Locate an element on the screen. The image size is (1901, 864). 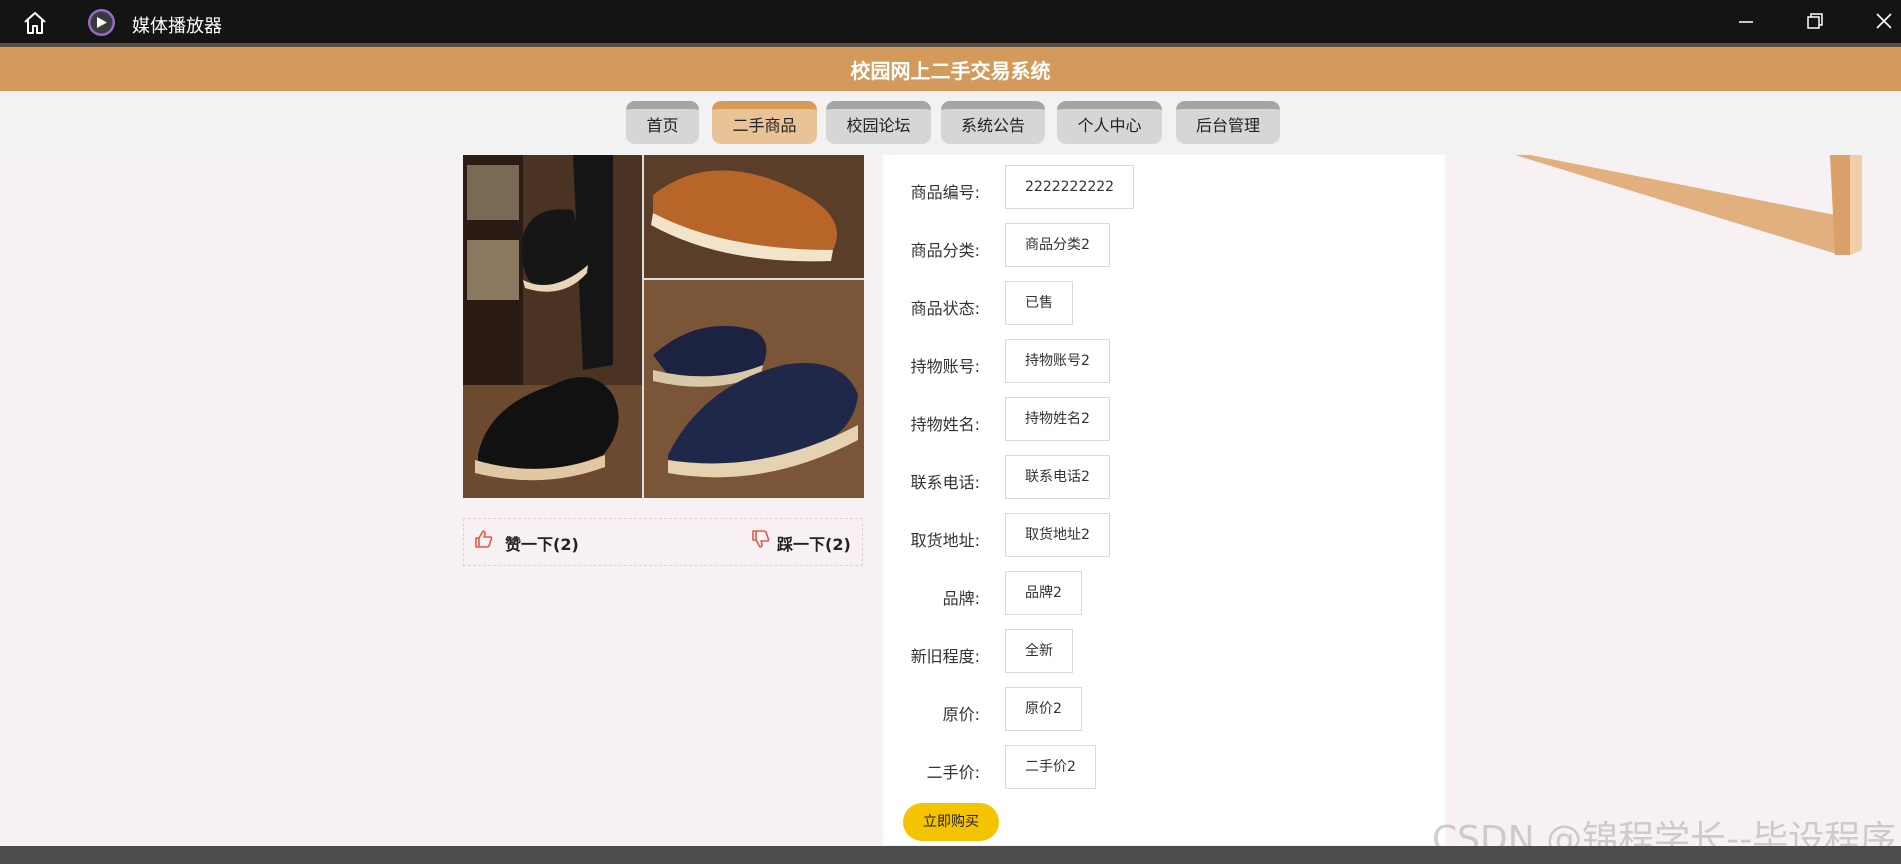
media-player-icon is located at coordinates (101, 22).